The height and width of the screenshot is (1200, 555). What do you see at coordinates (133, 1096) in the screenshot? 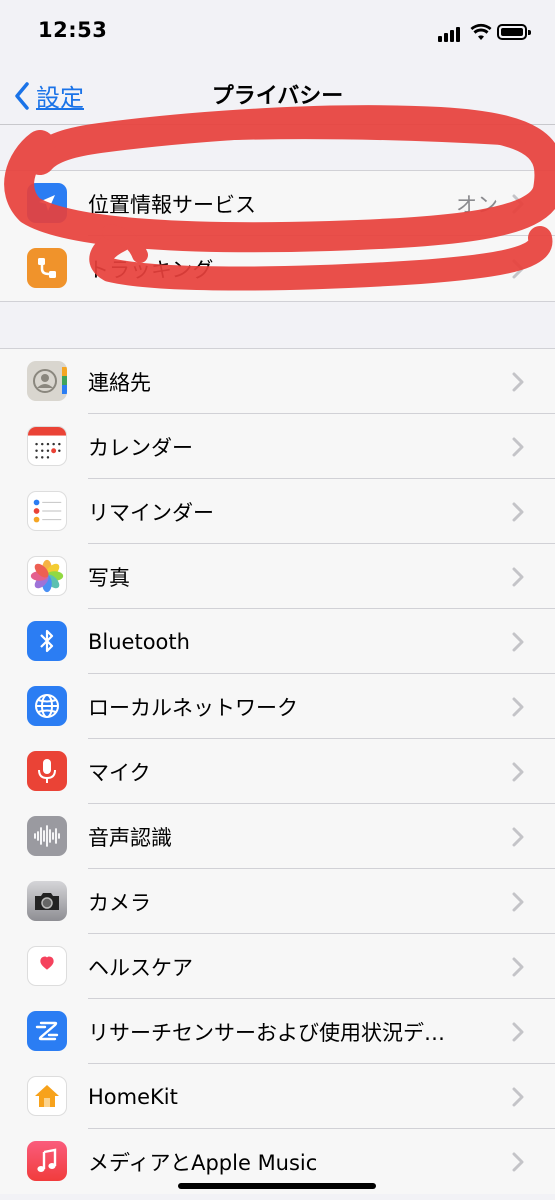
I see `row-label: HomeKit` at bounding box center [133, 1096].